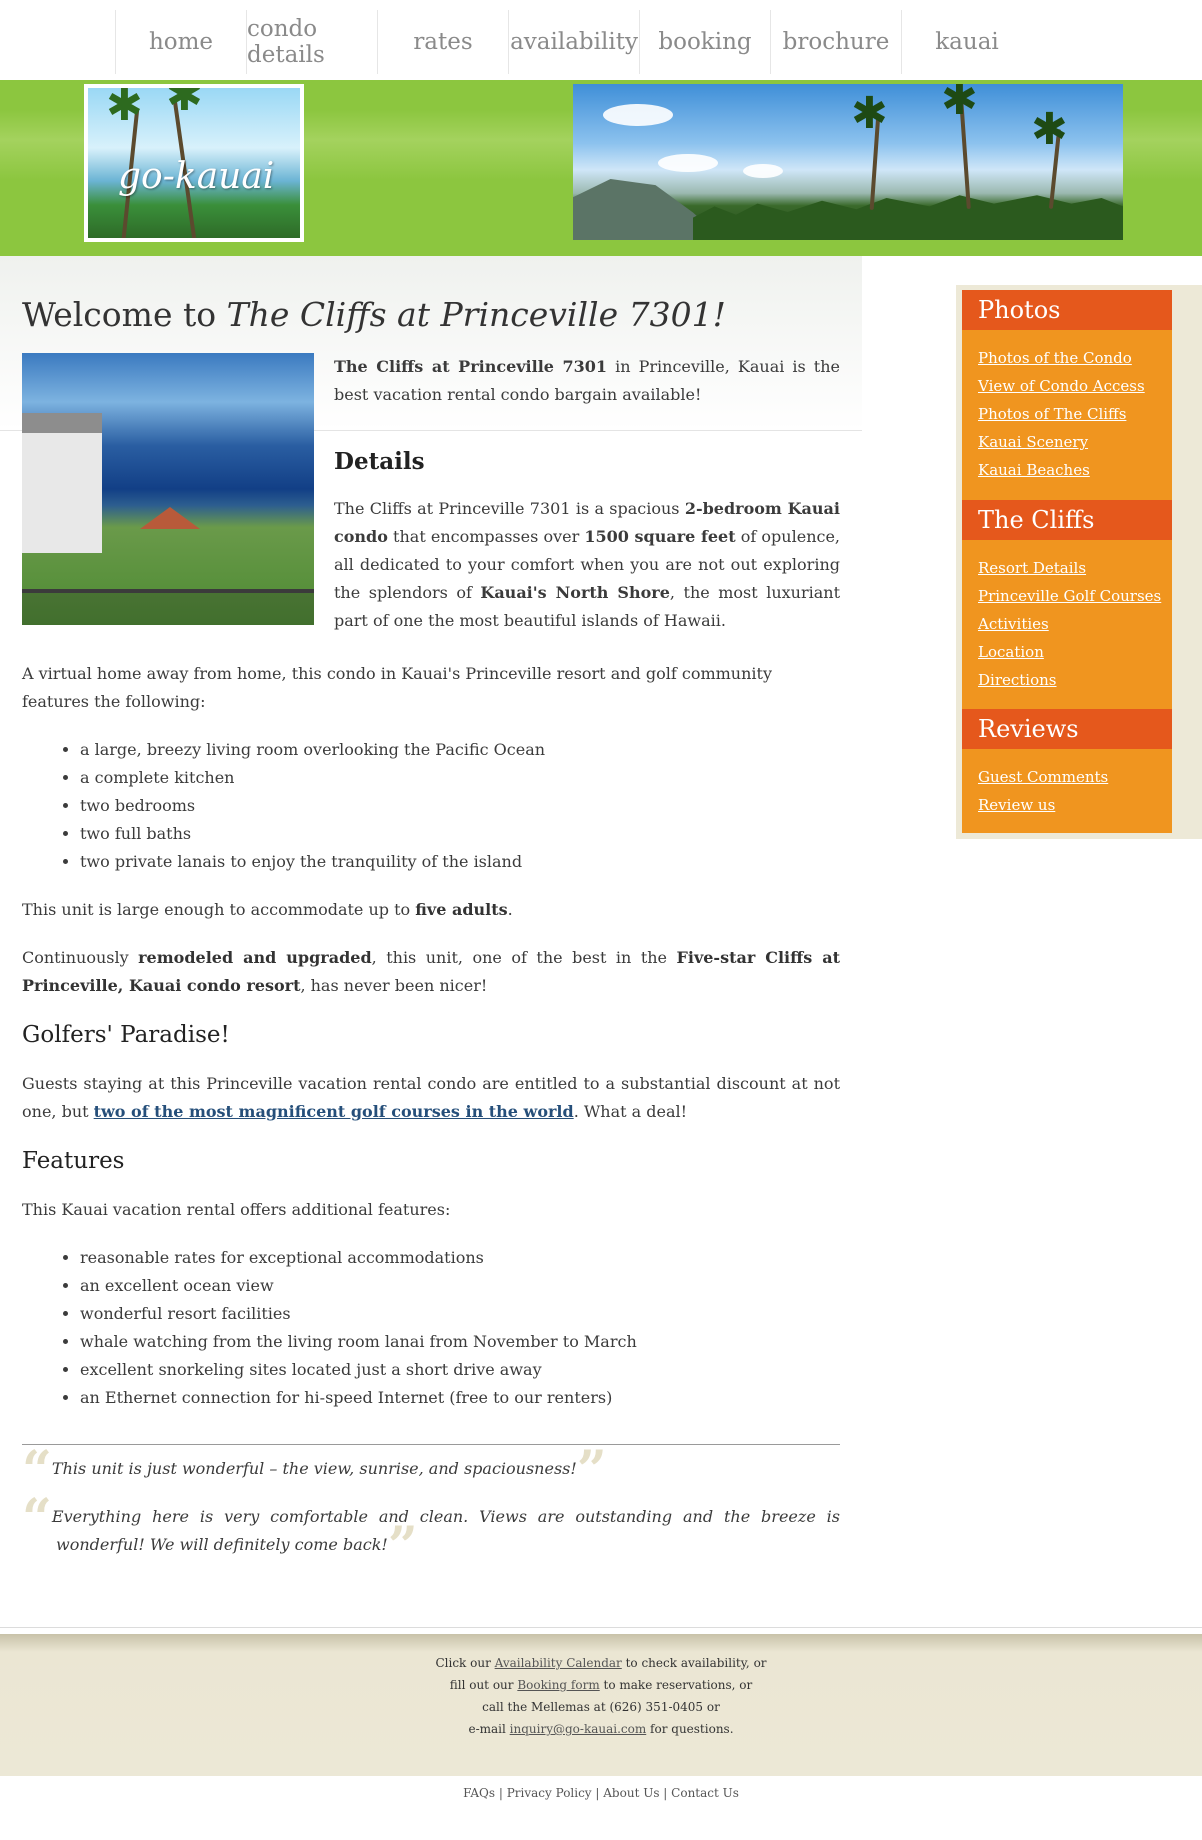  Describe the element at coordinates (196, 176) in the screenshot. I see `logo-text: go-kauai` at that location.